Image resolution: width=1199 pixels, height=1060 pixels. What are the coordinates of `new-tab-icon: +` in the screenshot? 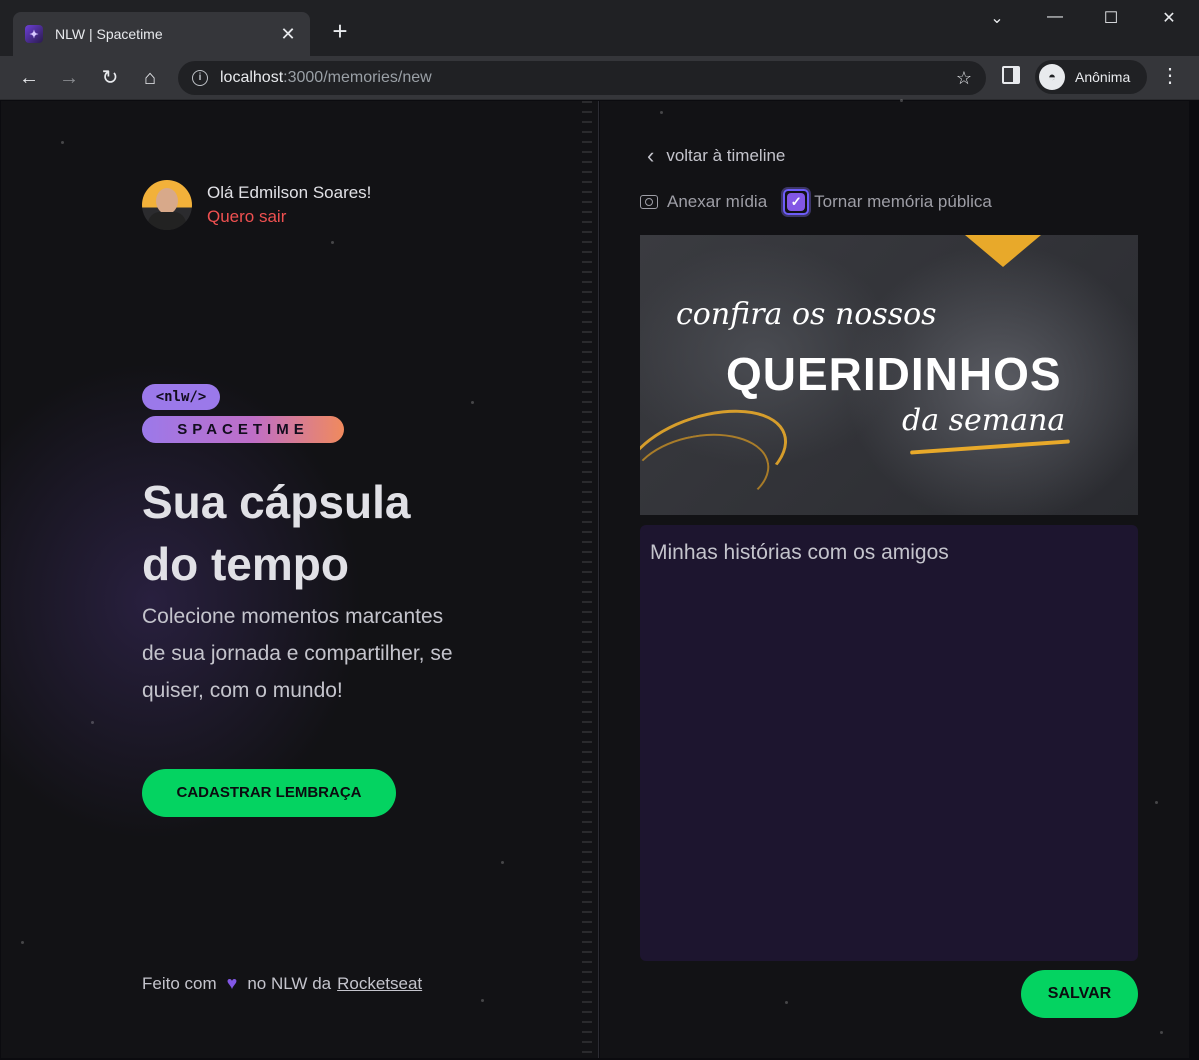 It's located at (340, 31).